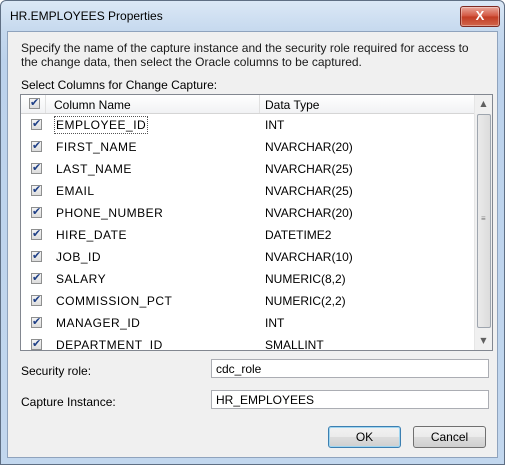 The width and height of the screenshot is (505, 465). Describe the element at coordinates (247, 342) in the screenshot. I see `table-row: DEPARTMENT_ID SMALLINT` at that location.